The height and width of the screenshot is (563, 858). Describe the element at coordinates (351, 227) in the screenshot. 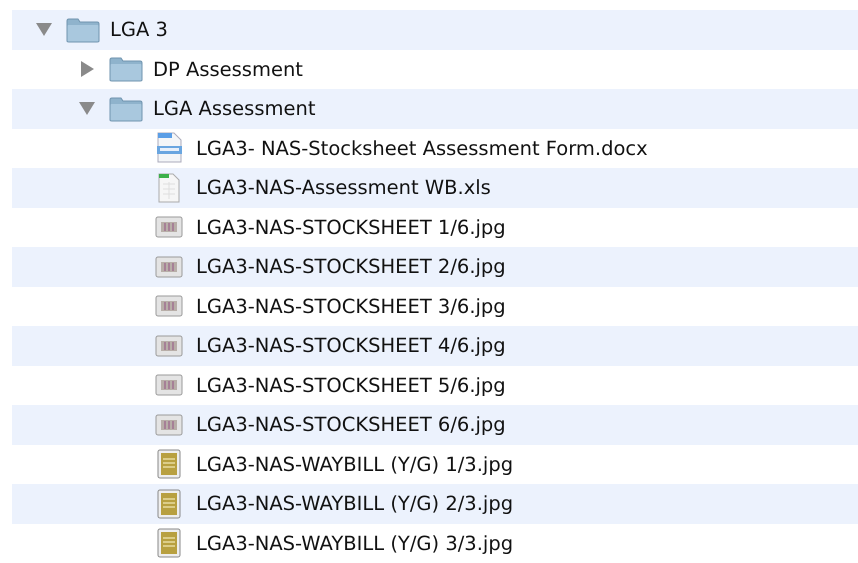

I see `file-name: LGA3-NAS-STOCKSHEET 1/6.jpg` at that location.